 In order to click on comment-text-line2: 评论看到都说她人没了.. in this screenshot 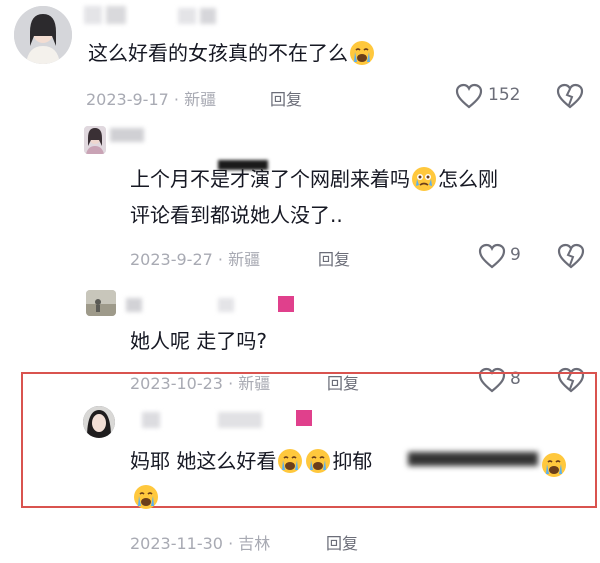, I will do `click(236, 215)`.